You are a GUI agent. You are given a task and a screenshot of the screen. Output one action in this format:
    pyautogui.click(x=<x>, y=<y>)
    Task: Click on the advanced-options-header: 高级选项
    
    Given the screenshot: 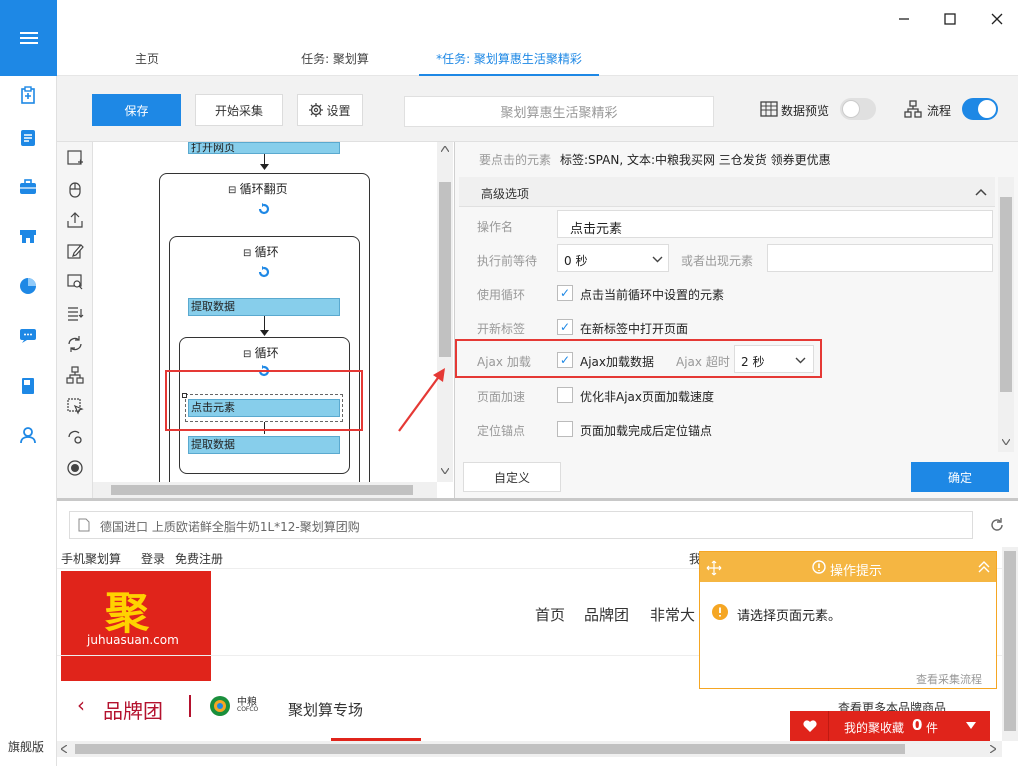 What is the action you would take?
    pyautogui.click(x=727, y=192)
    